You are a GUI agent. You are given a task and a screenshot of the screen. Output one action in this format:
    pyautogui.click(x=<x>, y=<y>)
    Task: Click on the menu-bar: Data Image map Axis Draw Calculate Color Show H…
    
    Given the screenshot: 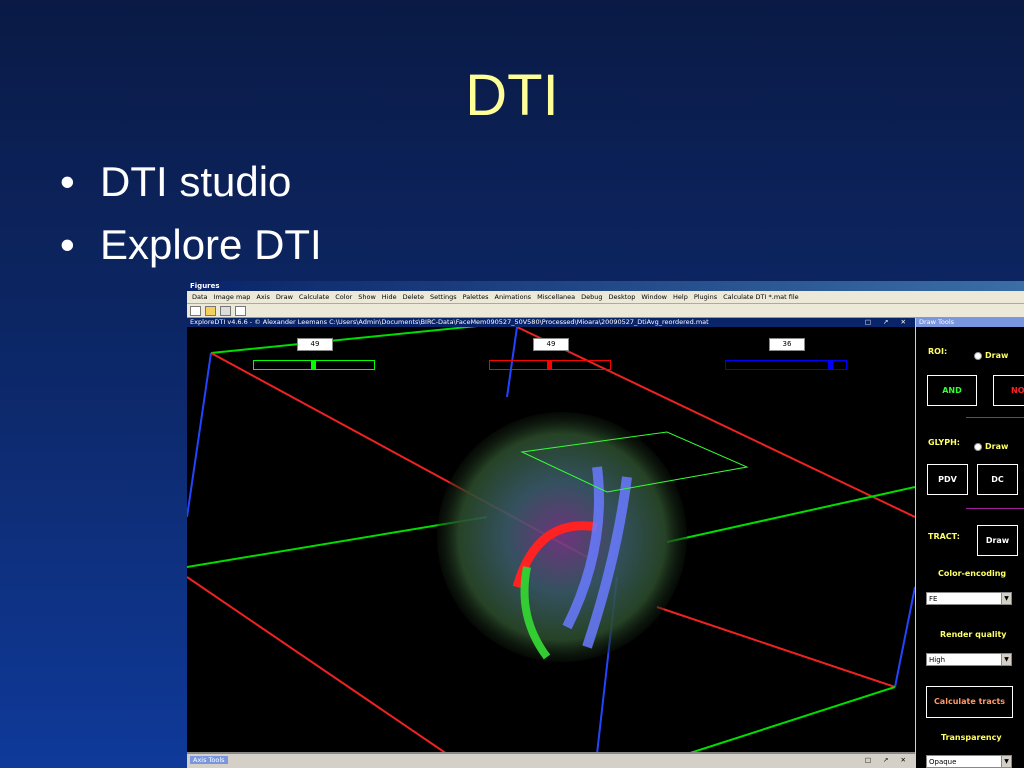 What is the action you would take?
    pyautogui.click(x=605, y=297)
    